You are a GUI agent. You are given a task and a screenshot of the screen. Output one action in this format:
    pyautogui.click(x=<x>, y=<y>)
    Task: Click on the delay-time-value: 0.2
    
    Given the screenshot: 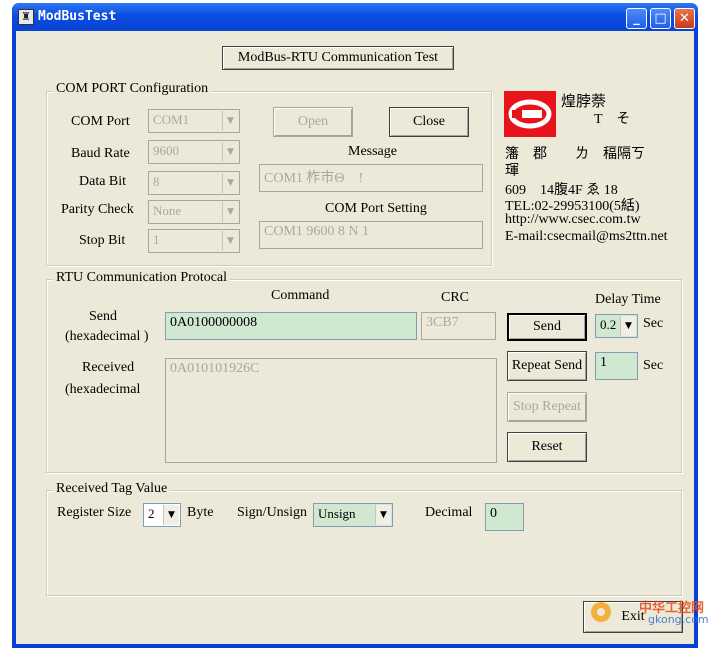 What is the action you would take?
    pyautogui.click(x=608, y=324)
    